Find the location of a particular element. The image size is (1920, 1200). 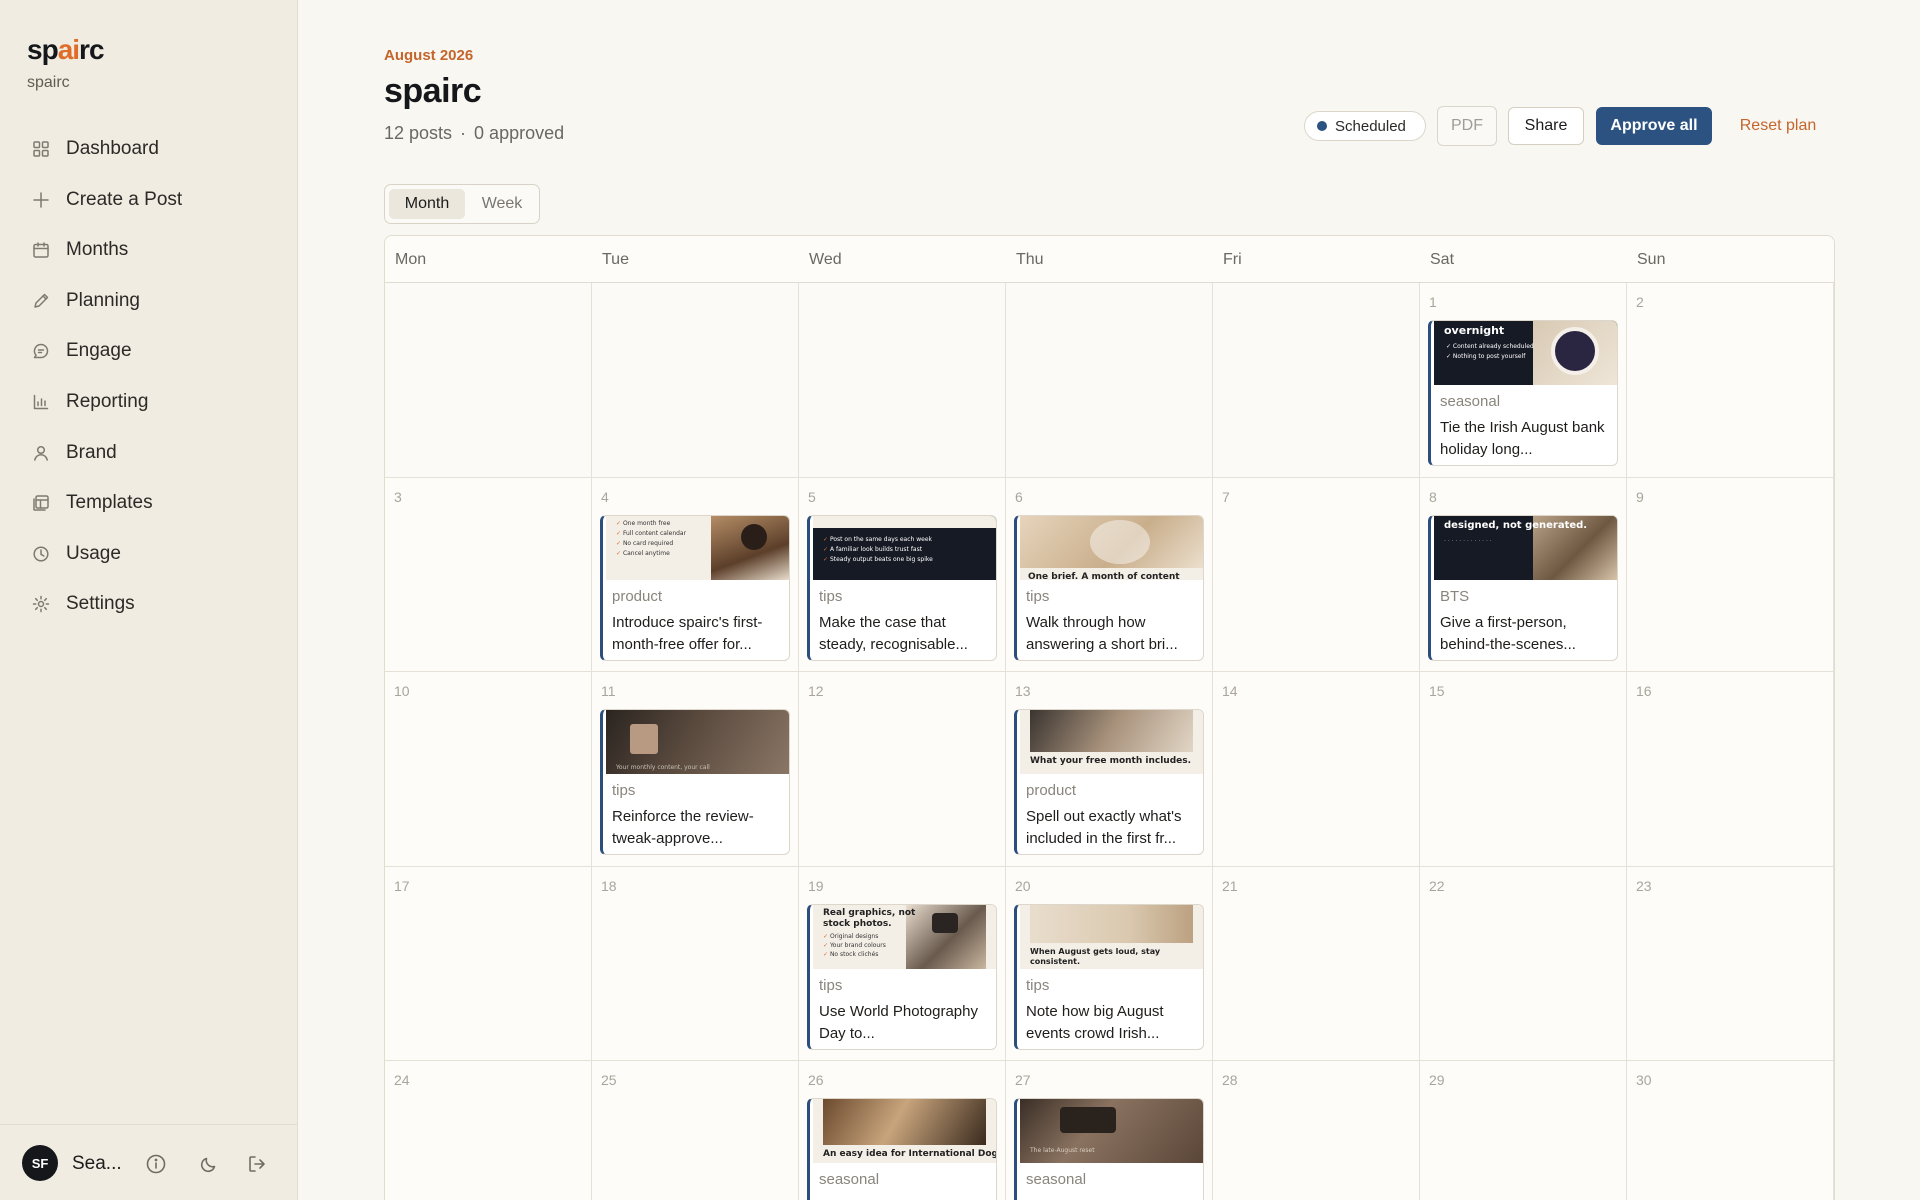

day-number: 29 is located at coordinates (1437, 1080).